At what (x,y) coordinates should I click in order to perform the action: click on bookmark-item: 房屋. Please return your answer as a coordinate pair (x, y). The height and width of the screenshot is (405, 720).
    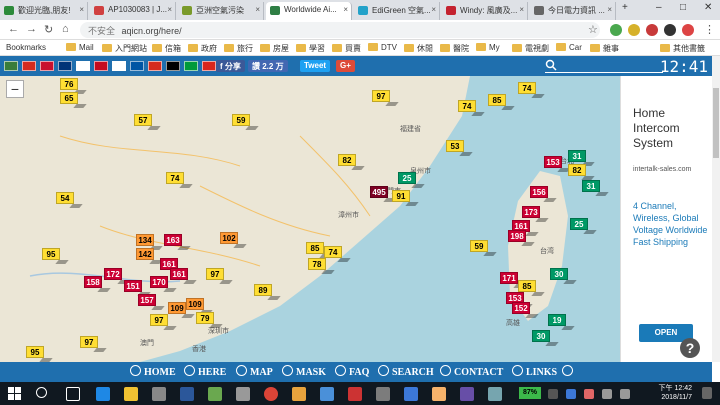
    Looking at the image, I should click on (274, 48).